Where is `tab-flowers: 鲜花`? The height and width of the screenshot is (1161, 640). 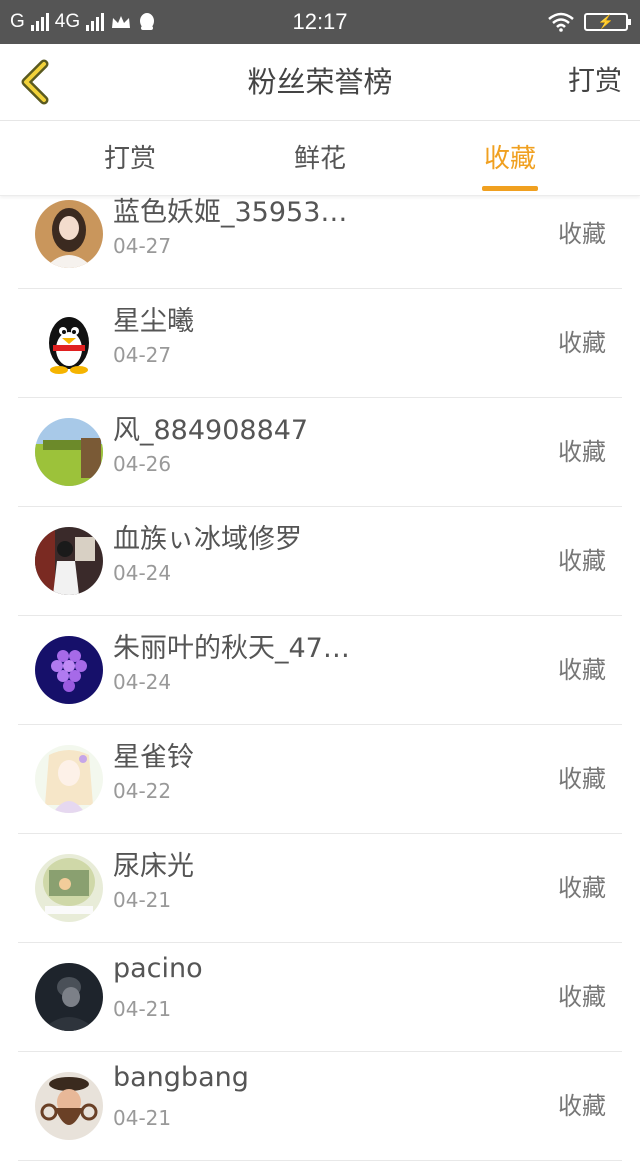
tab-flowers: 鲜花 is located at coordinates (320, 158).